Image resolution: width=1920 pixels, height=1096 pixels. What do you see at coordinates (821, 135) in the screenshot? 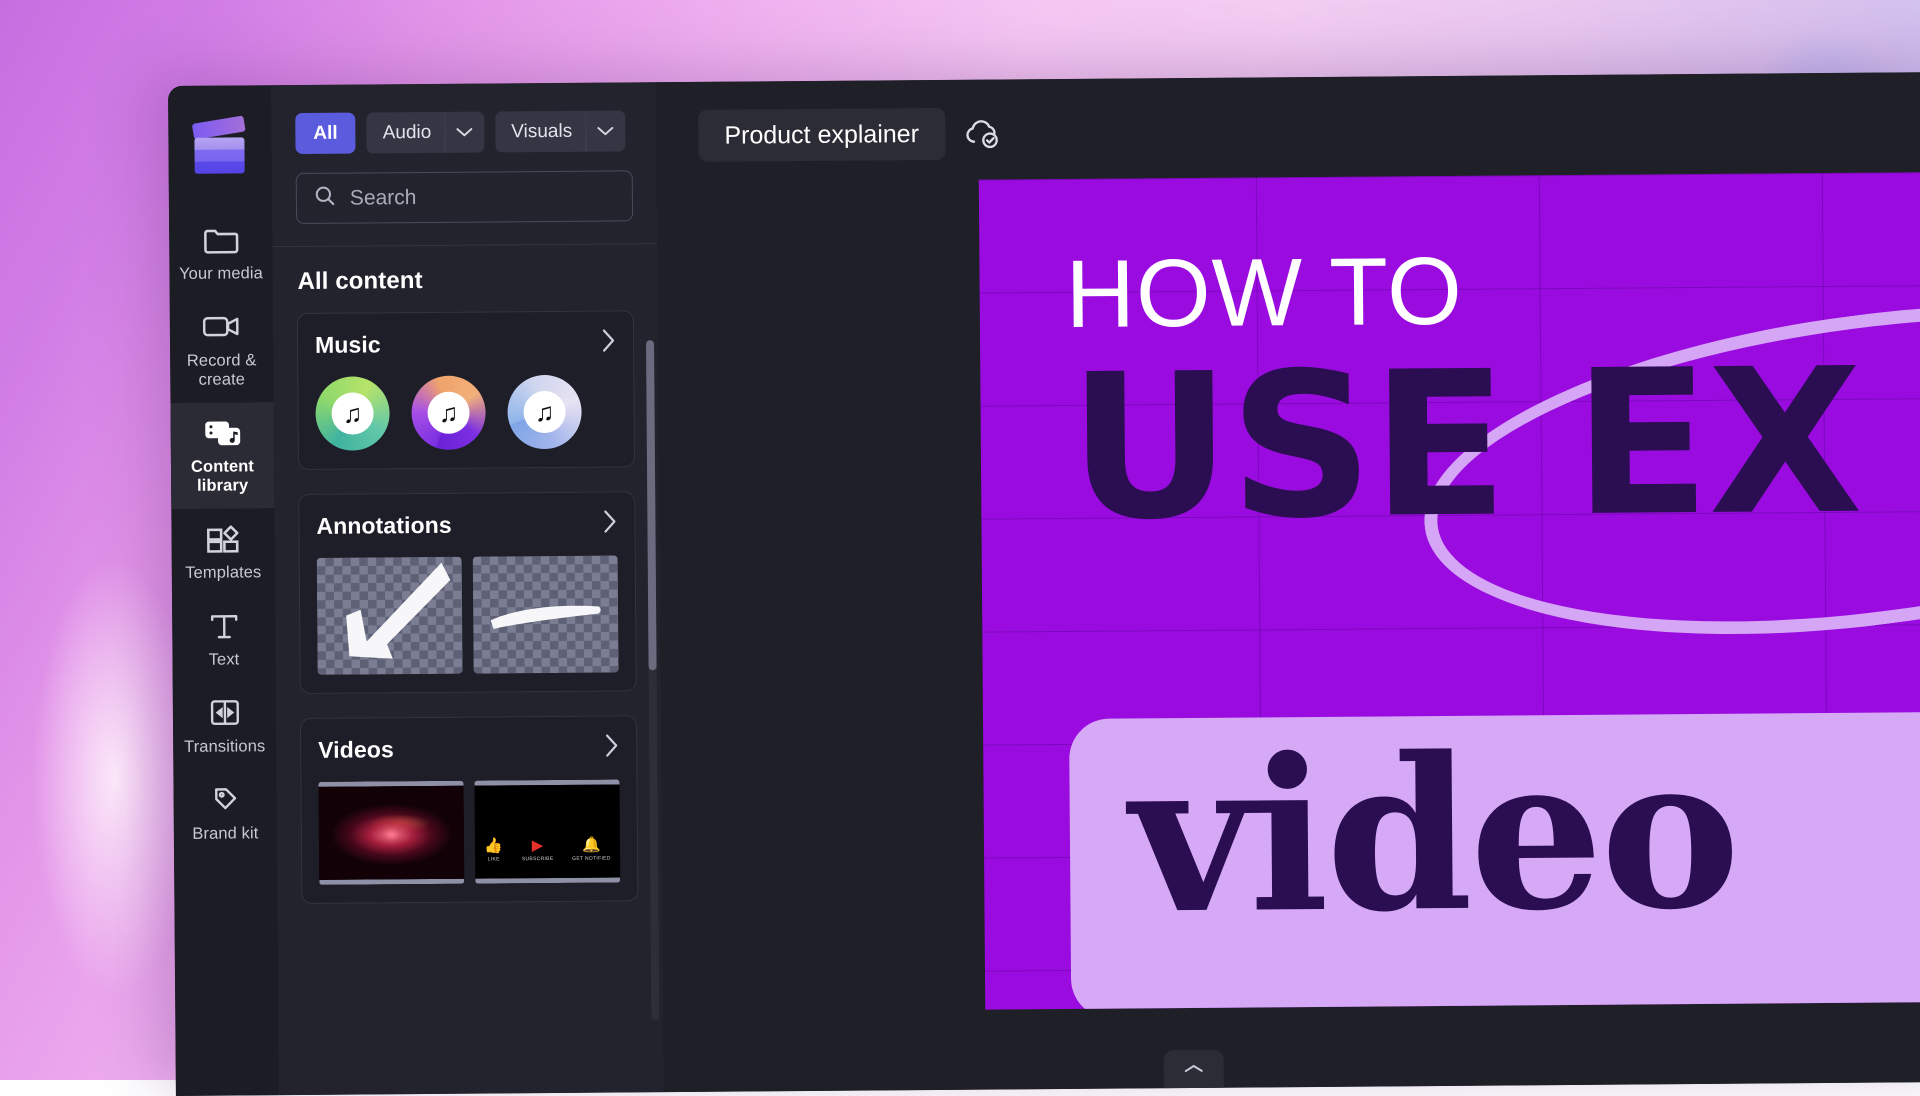
I see `project-name-field: Product explainer` at bounding box center [821, 135].